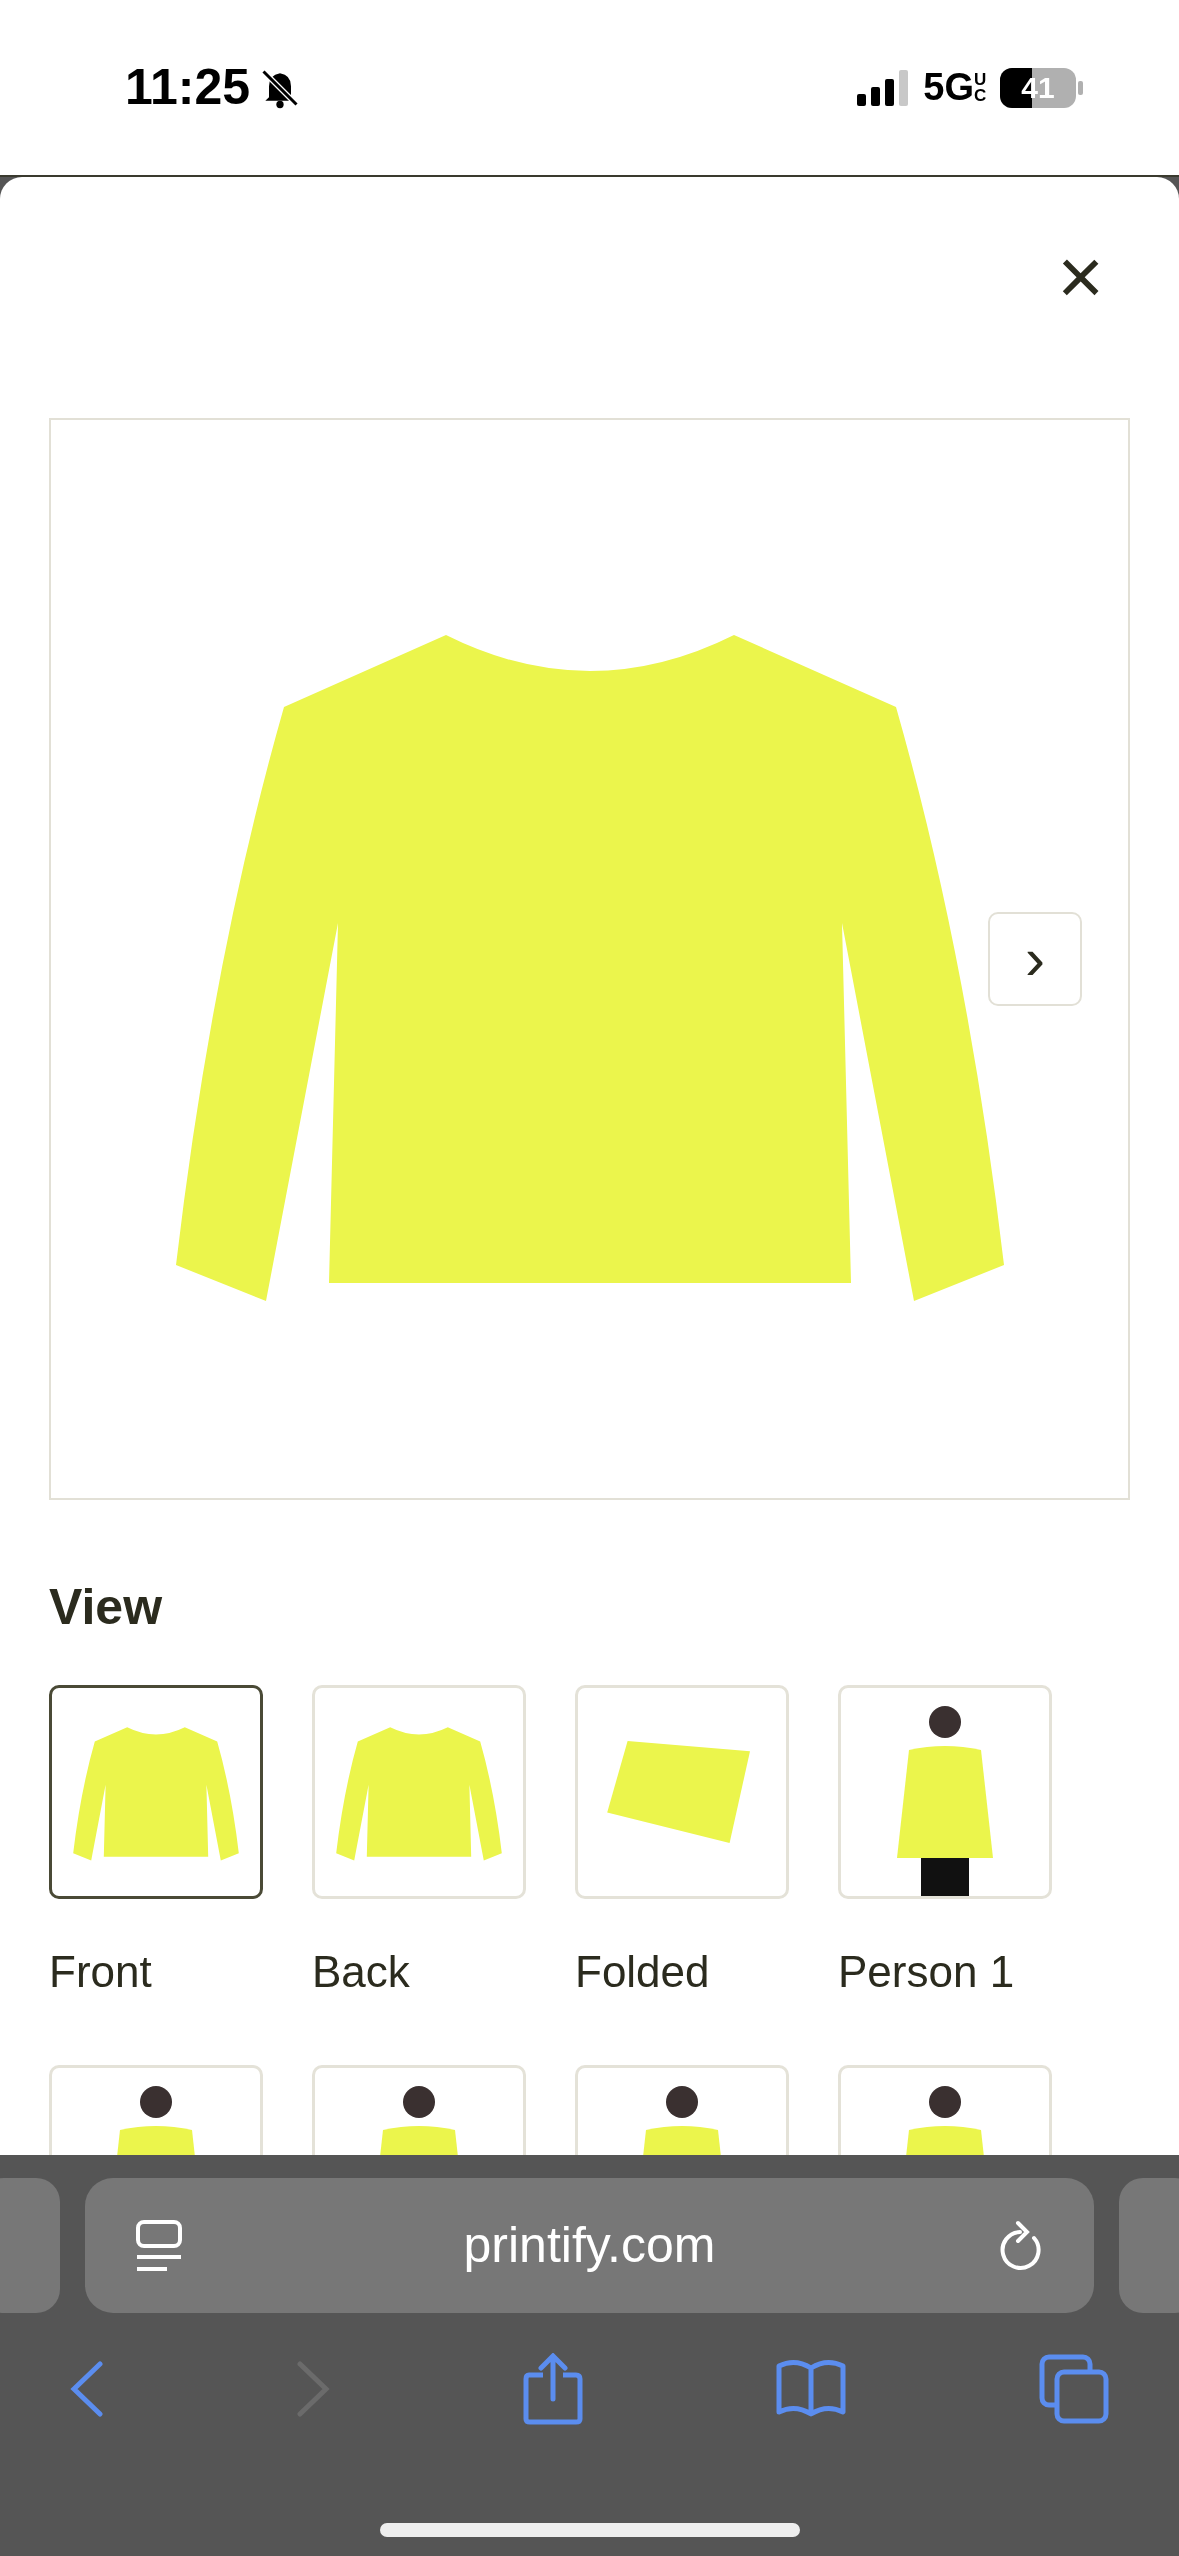  Describe the element at coordinates (188, 87) in the screenshot. I see `status-time: 11:25` at that location.